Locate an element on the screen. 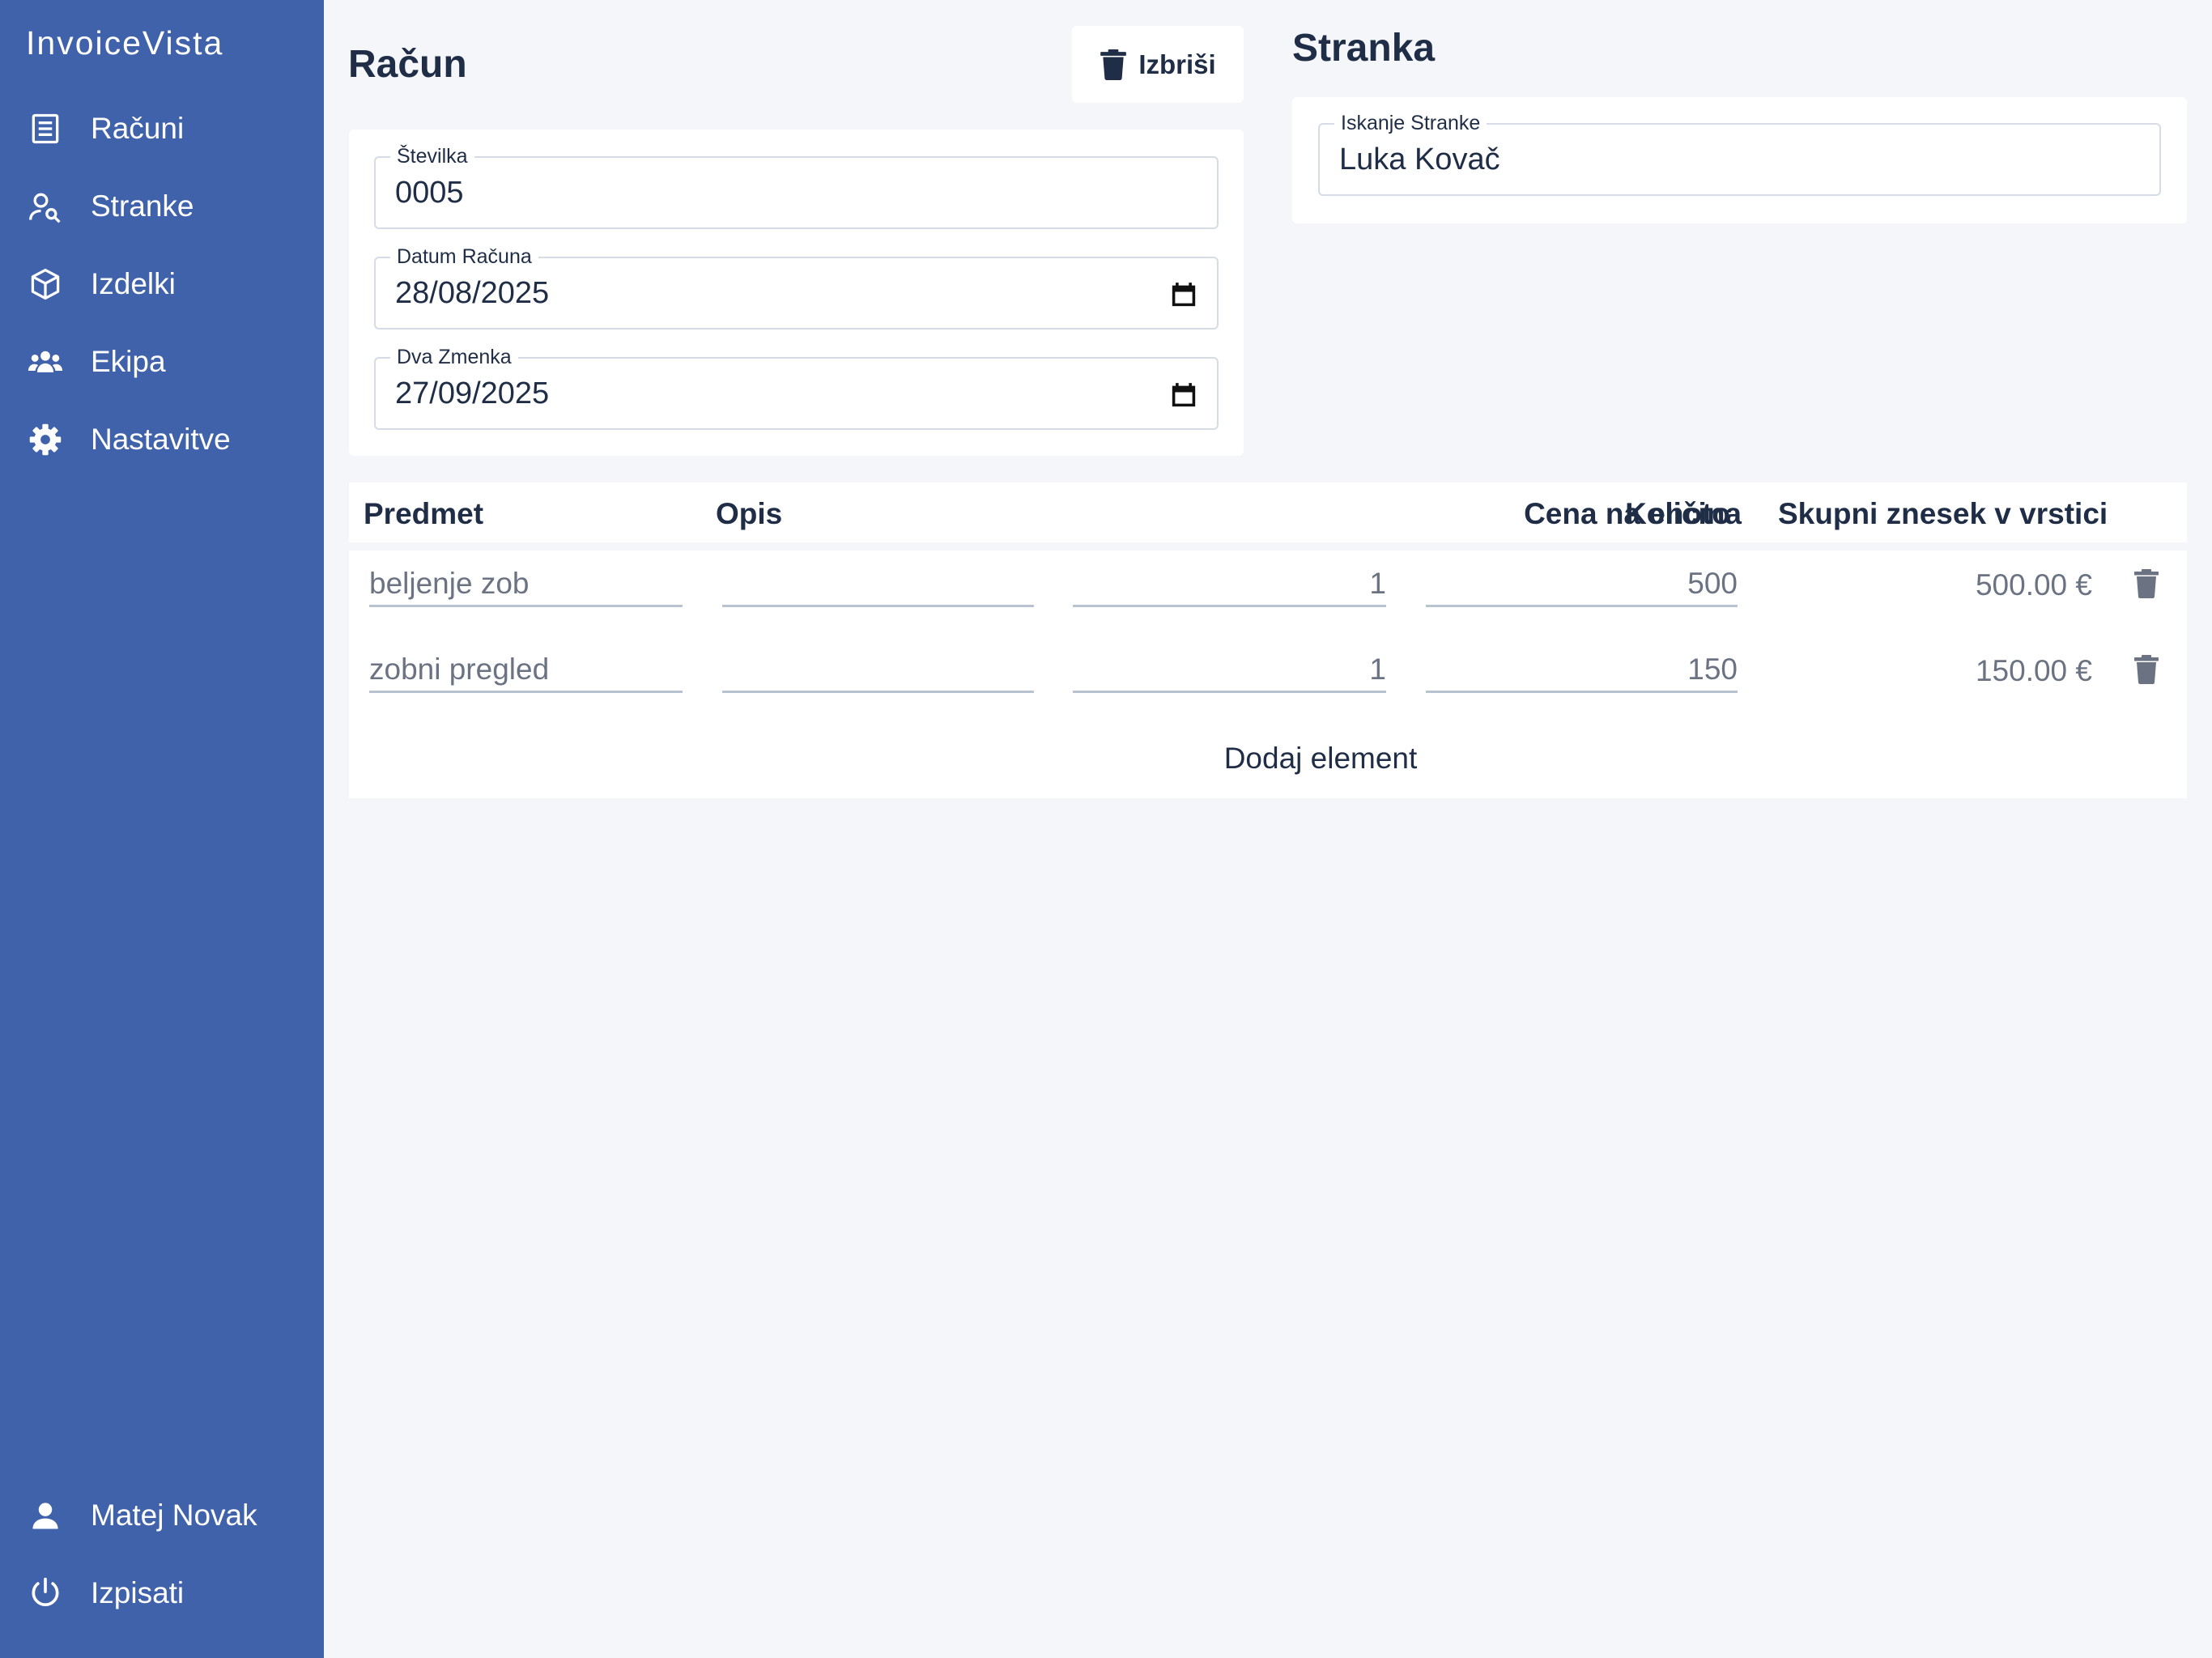  power-icon is located at coordinates (46, 1593).